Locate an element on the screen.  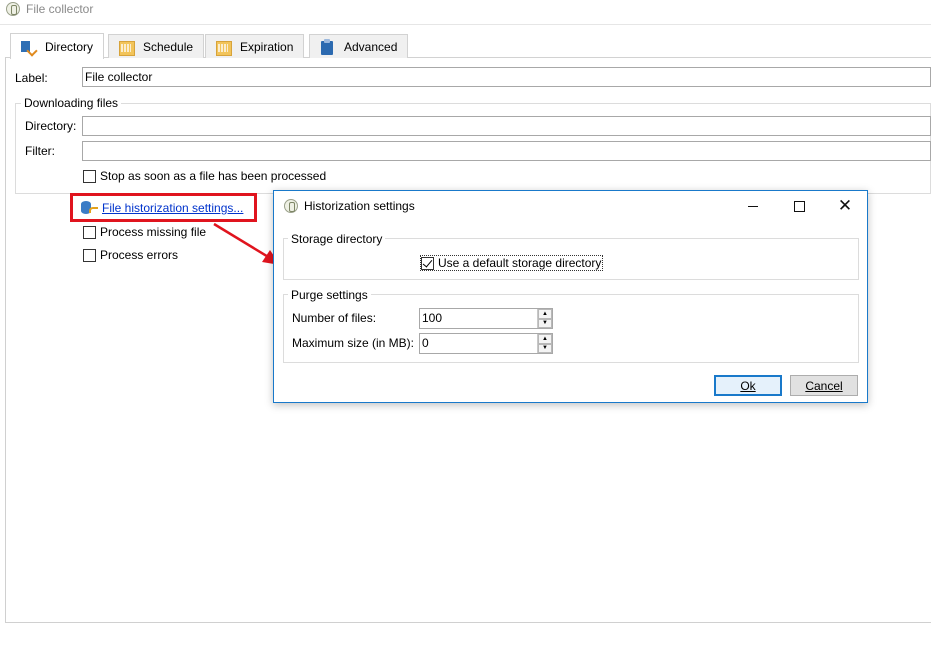
ok-button: Ok is located at coordinates (748, 385).